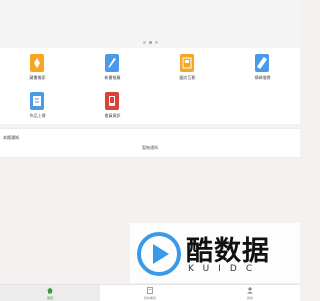  Describe the element at coordinates (149, 298) in the screenshot. I see `tab-label: 我的書架` at that location.